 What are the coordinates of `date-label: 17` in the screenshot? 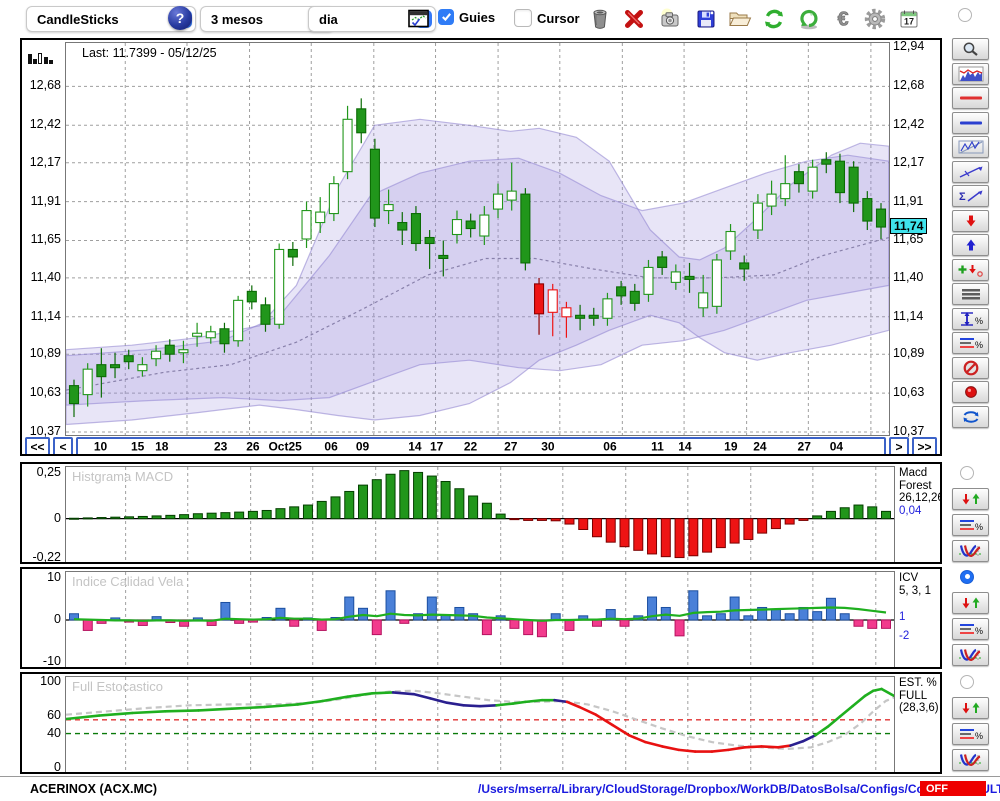 It's located at (436, 445).